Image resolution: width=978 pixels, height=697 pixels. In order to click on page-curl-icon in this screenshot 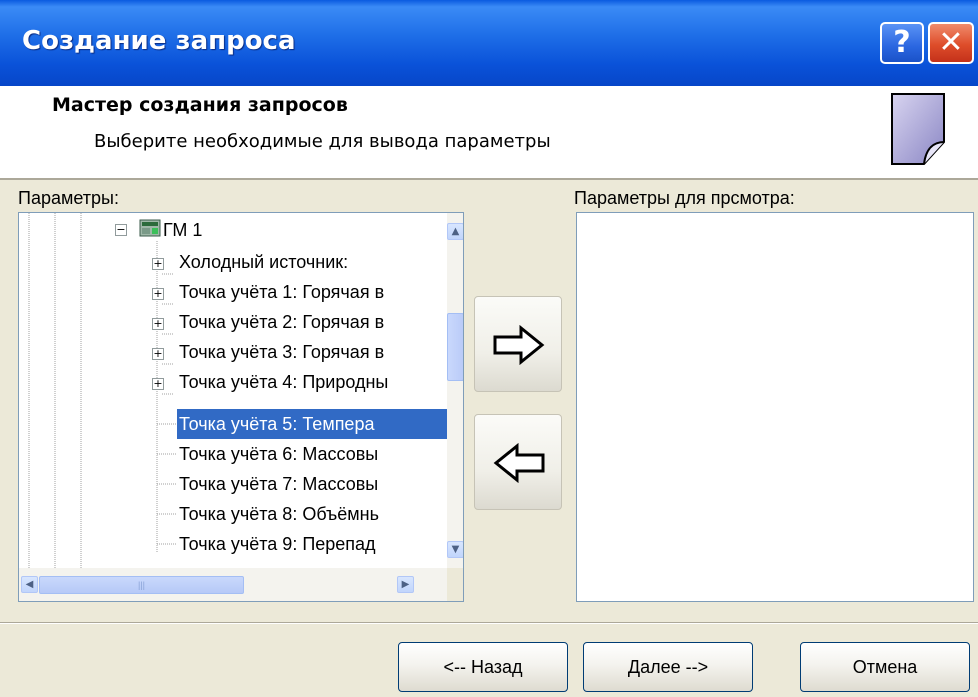, I will do `click(918, 129)`.